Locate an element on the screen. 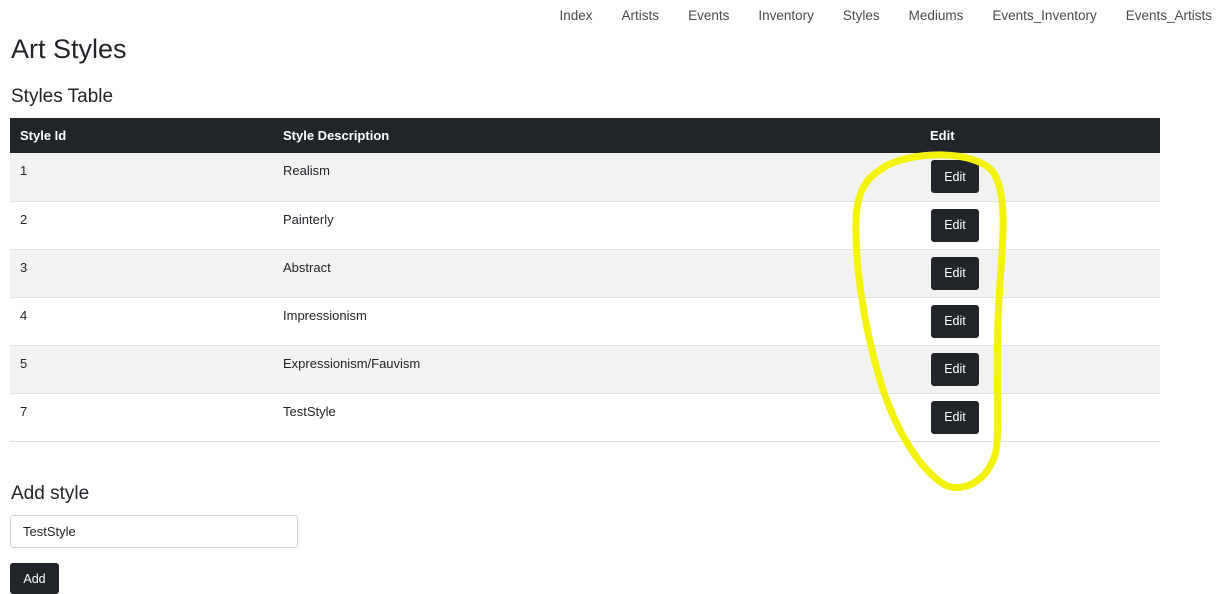 This screenshot has height=594, width=1223. style-name-input is located at coordinates (154, 531).